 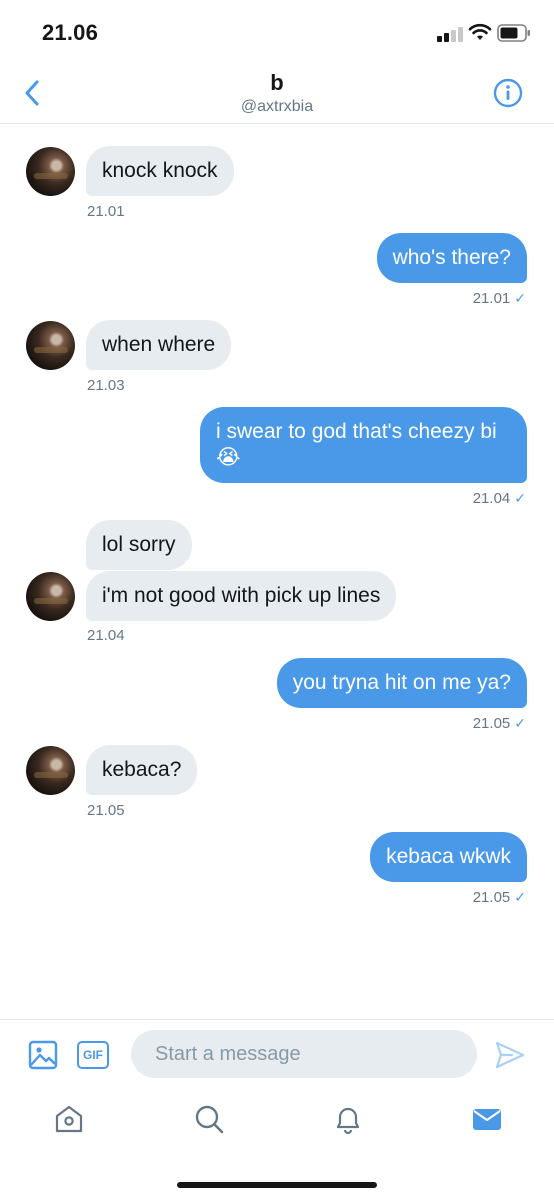 What do you see at coordinates (277, 31) in the screenshot?
I see `status-bar: 21.06` at bounding box center [277, 31].